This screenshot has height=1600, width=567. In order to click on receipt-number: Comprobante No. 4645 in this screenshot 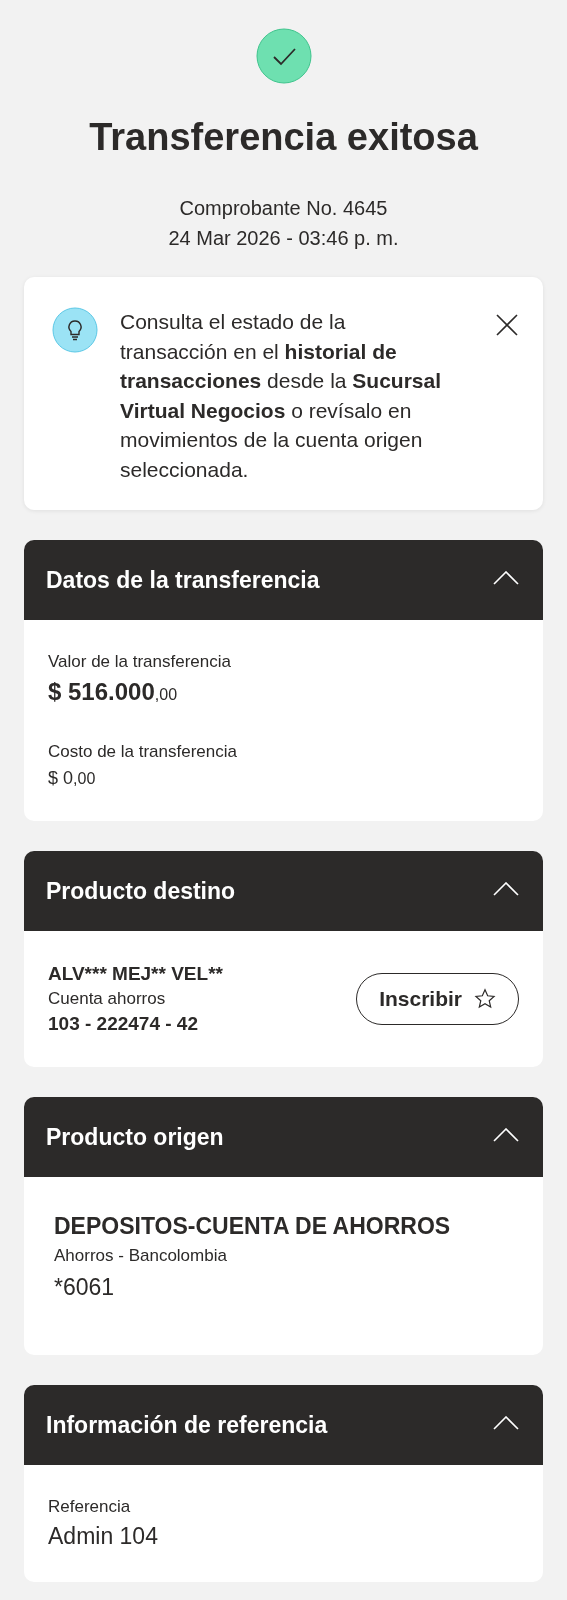, I will do `click(283, 208)`.